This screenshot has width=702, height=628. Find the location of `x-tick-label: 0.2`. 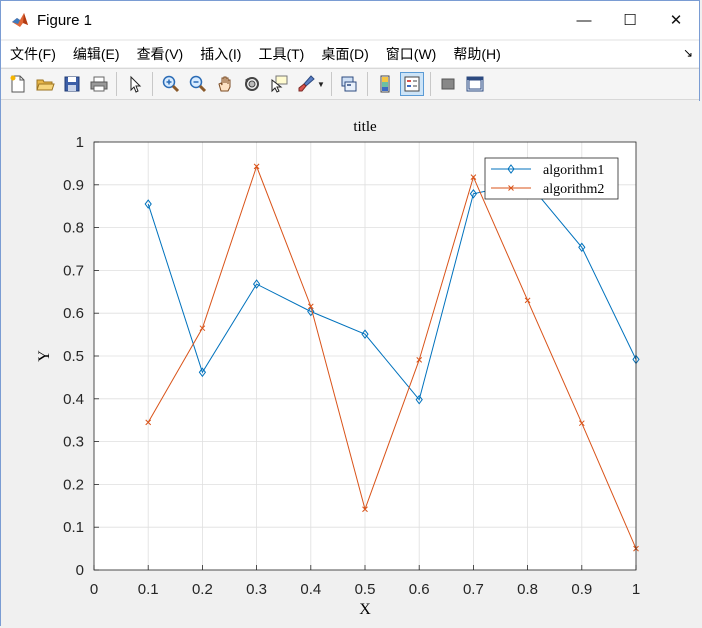

x-tick-label: 0.2 is located at coordinates (202, 589).